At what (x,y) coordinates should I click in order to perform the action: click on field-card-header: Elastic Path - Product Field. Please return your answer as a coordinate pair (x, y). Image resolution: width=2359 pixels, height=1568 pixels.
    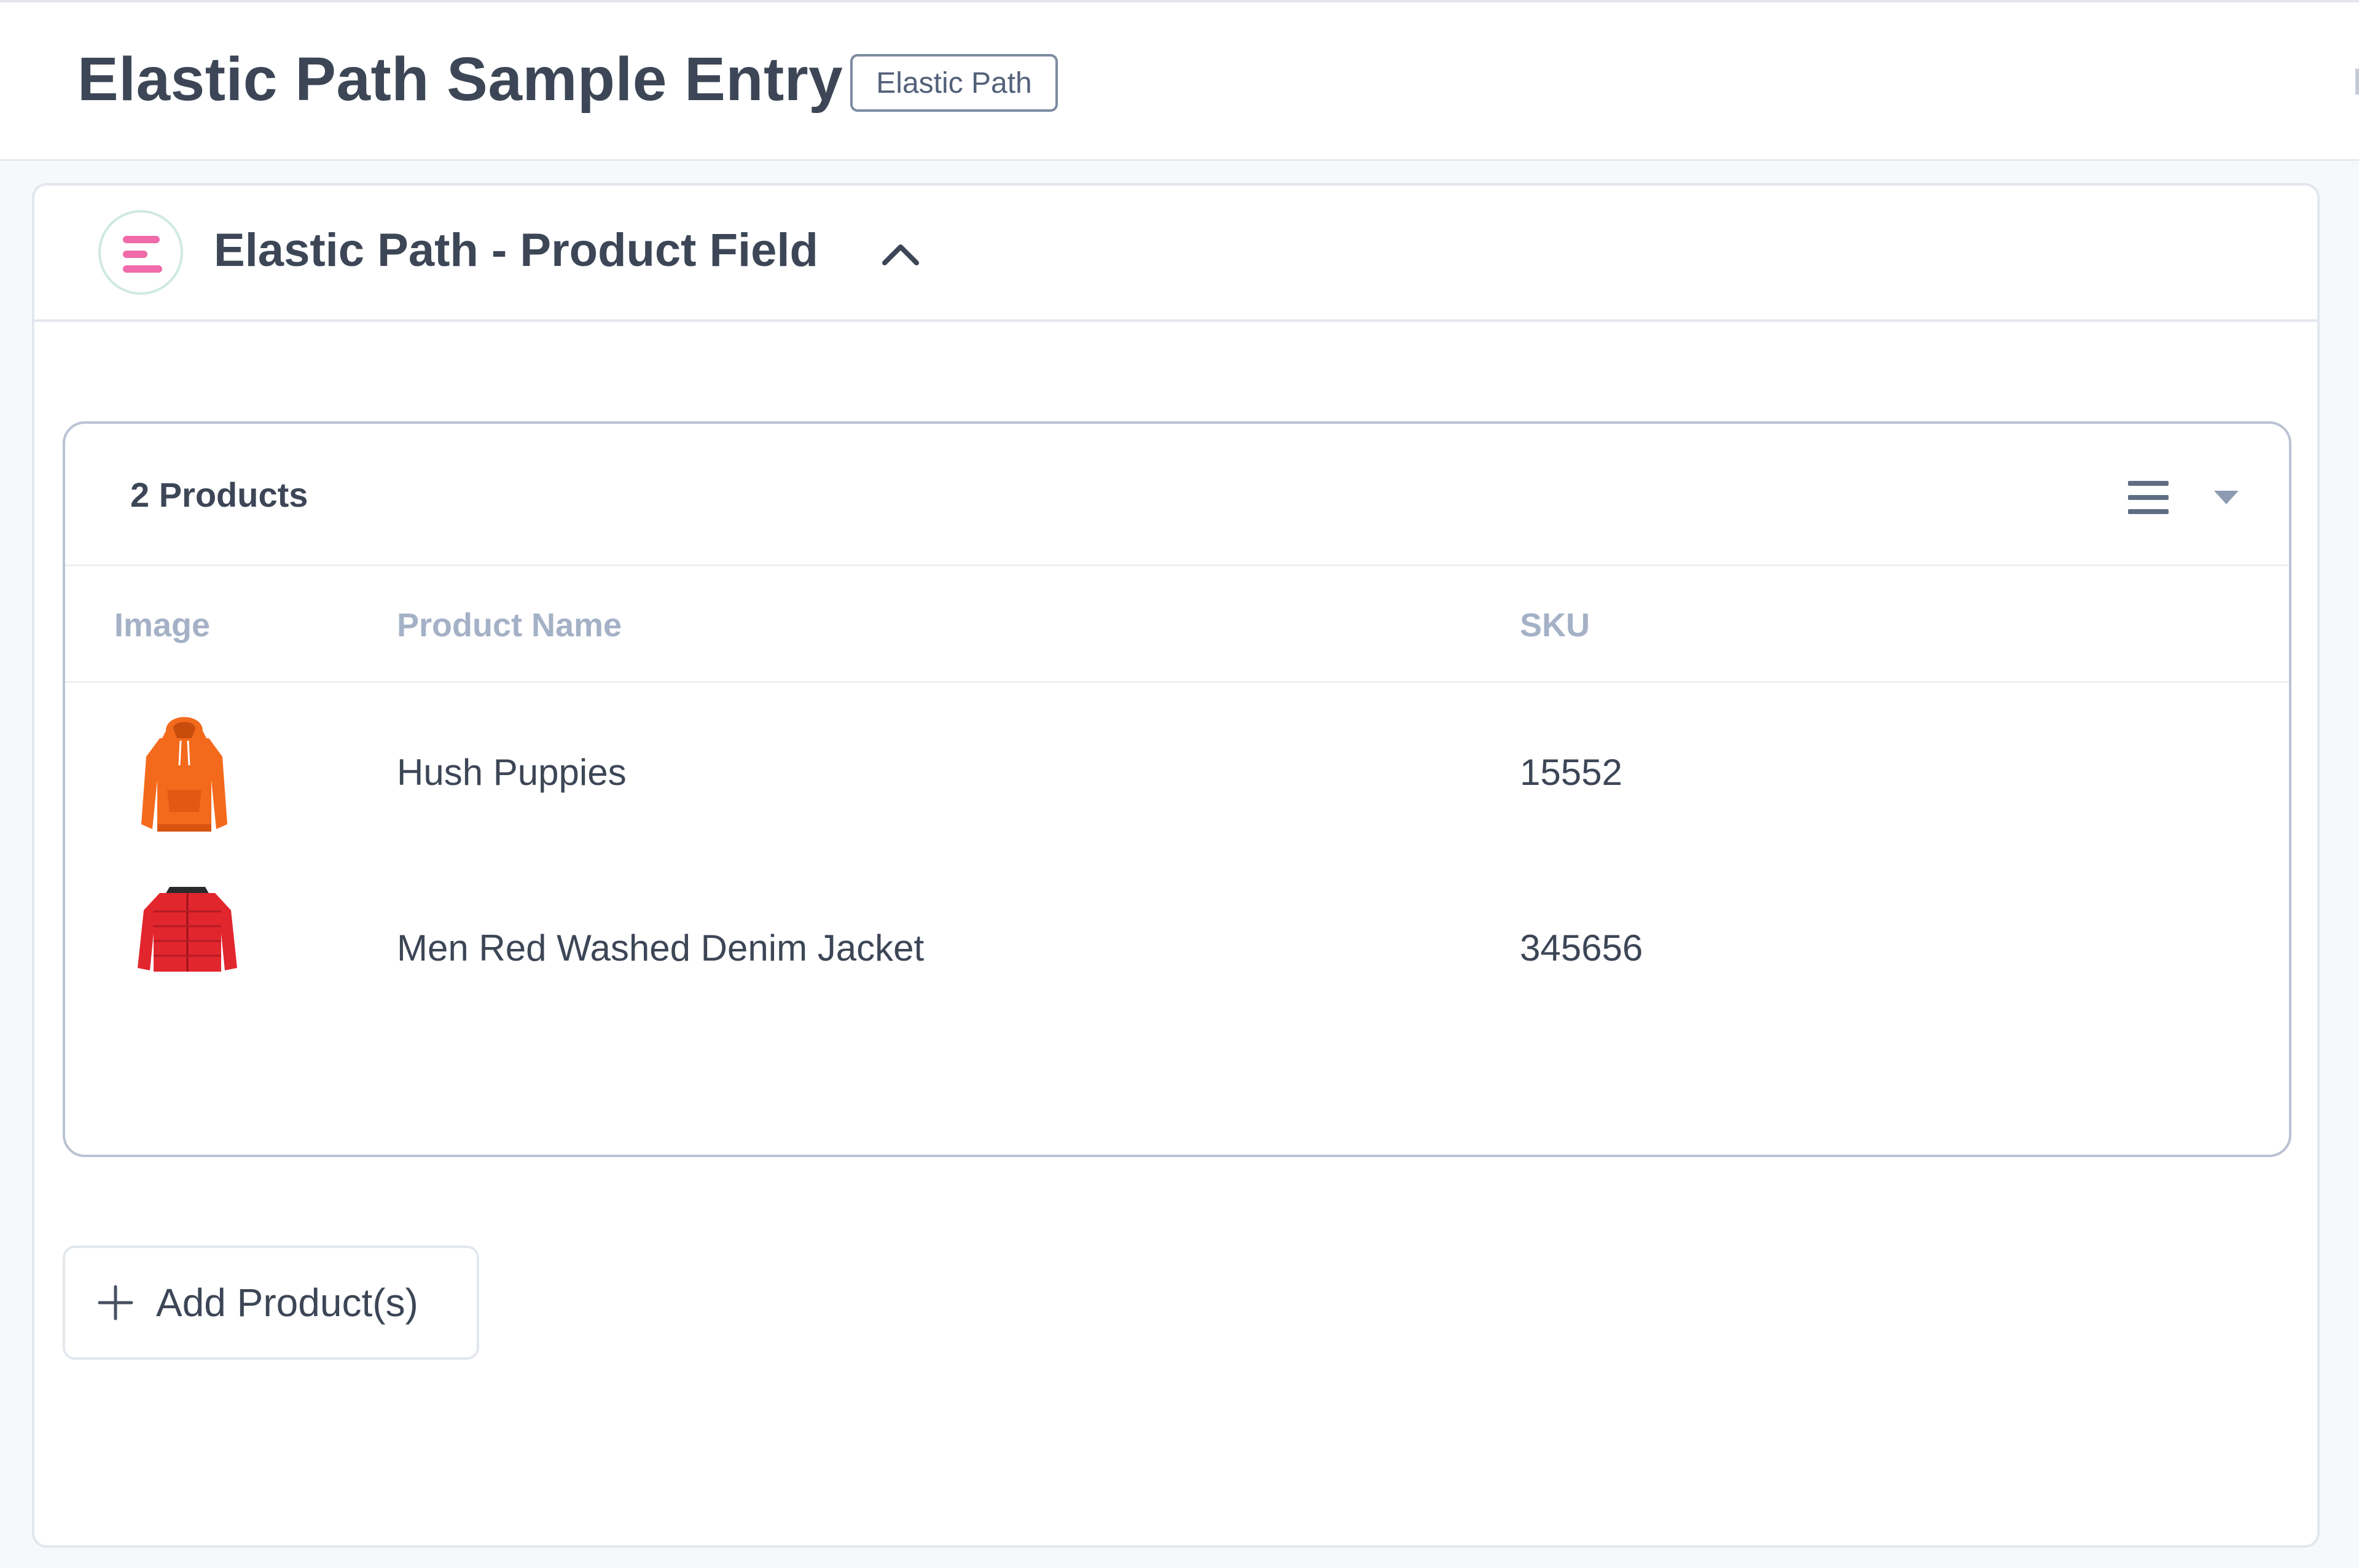
    Looking at the image, I should click on (1176, 253).